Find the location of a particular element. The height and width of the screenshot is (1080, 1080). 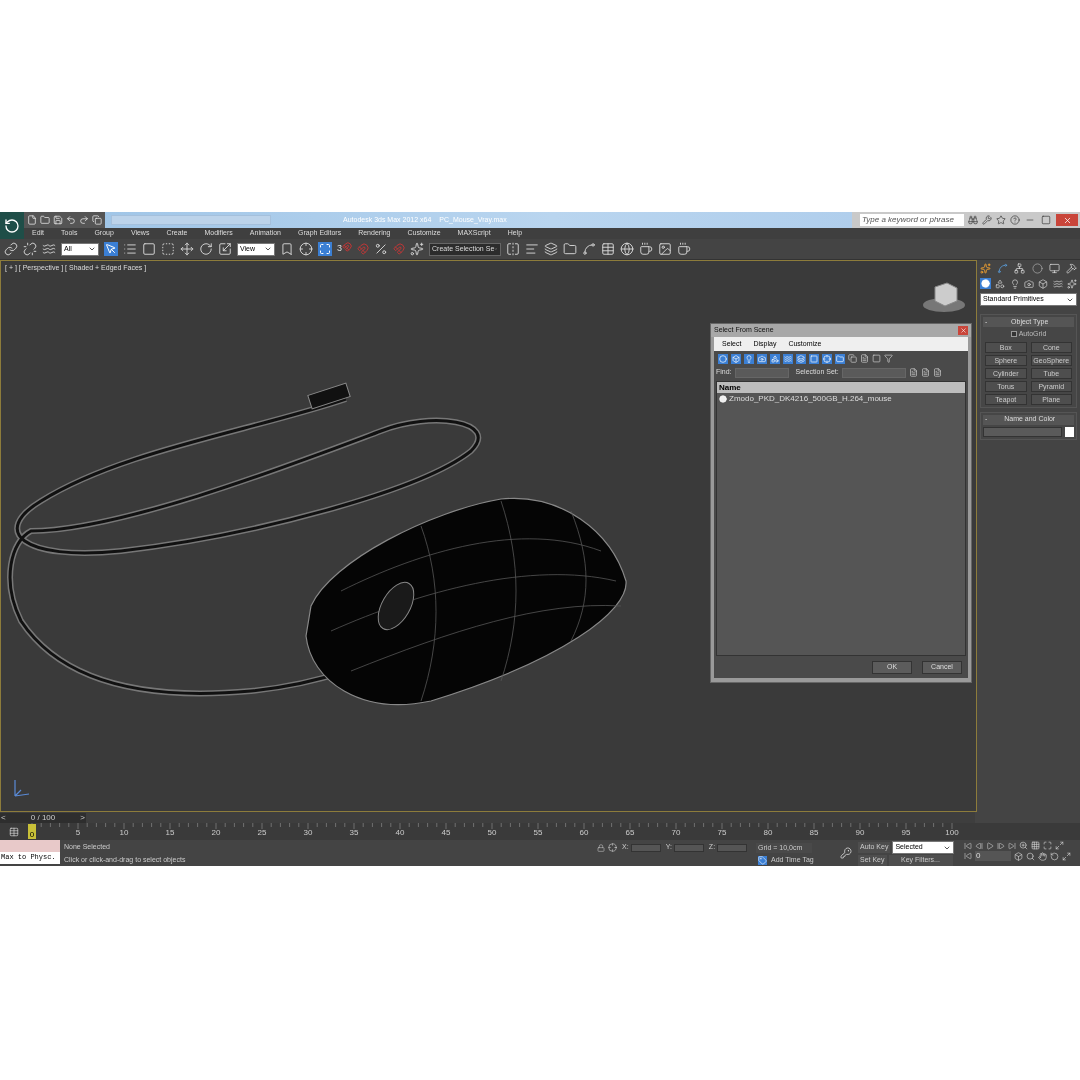

listener-input is located at coordinates (30, 846).